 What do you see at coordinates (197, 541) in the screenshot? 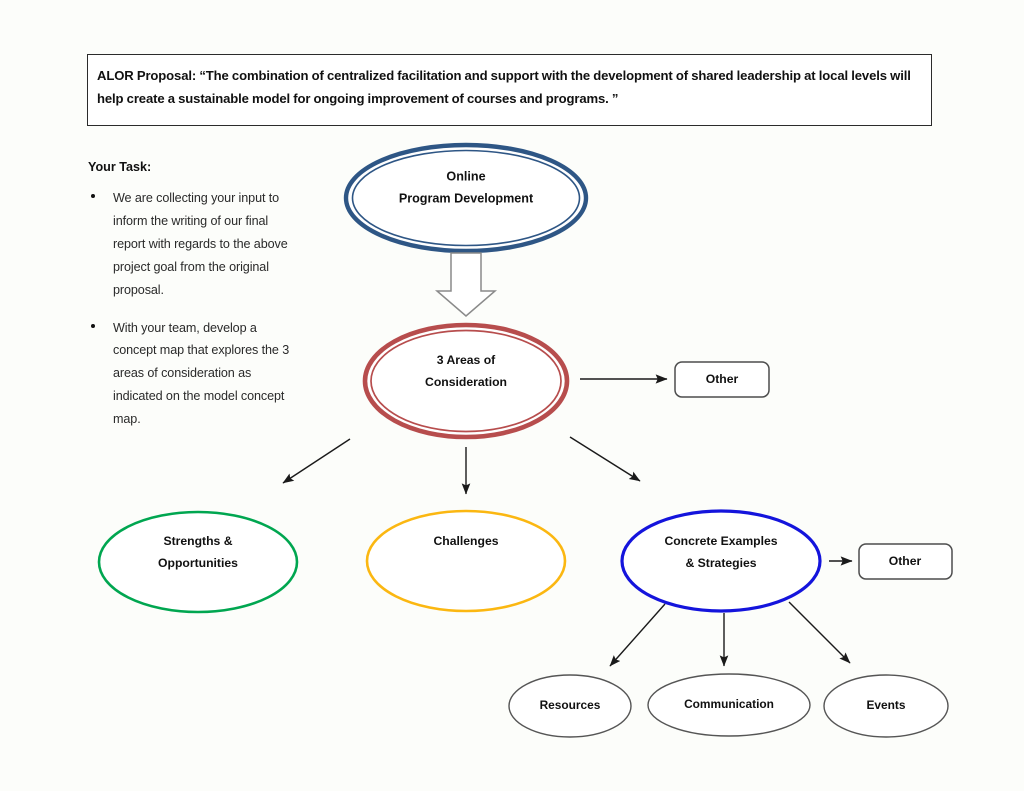
I see `node-label-line1: Strengths &` at bounding box center [197, 541].